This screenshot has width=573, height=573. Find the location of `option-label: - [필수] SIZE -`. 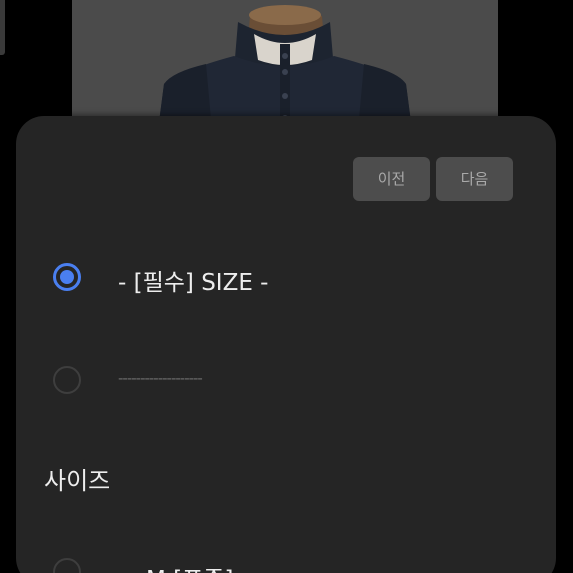

option-label: - [필수] SIZE - is located at coordinates (193, 283).